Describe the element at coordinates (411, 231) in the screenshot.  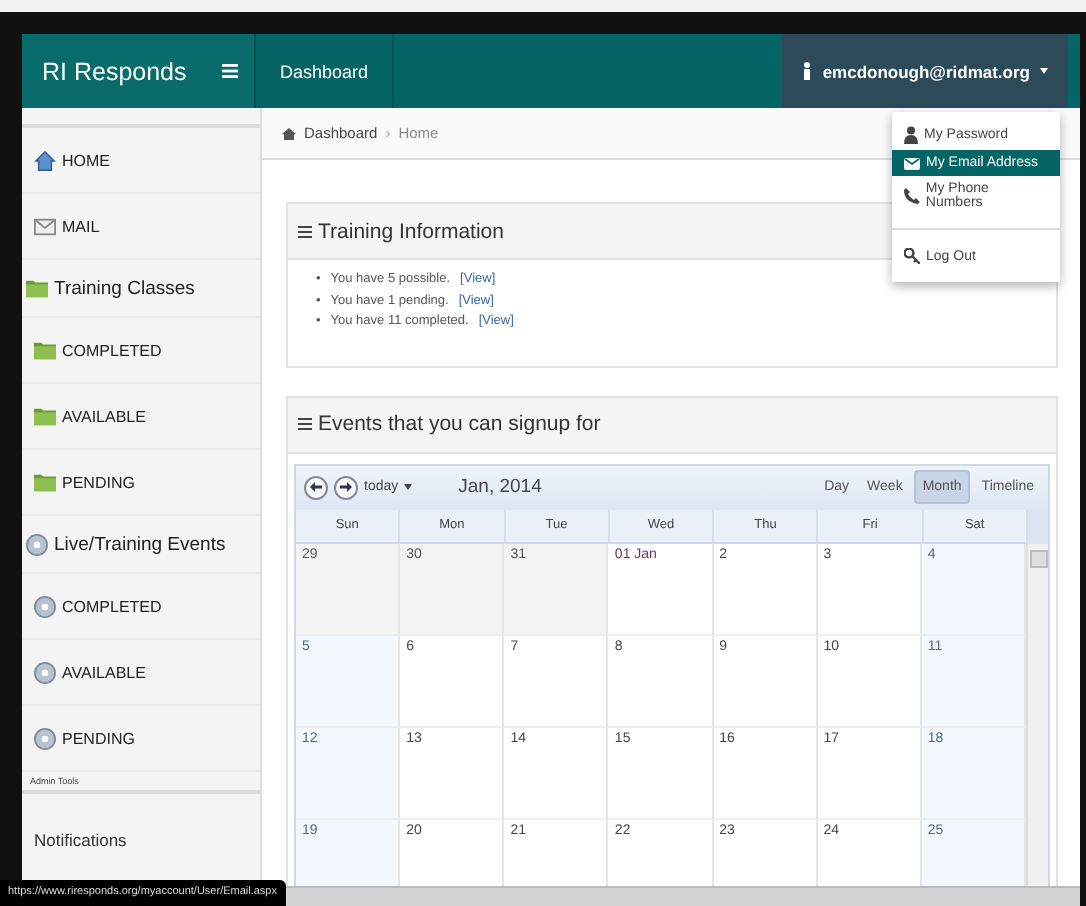
I see `panel-title: Training Information` at that location.